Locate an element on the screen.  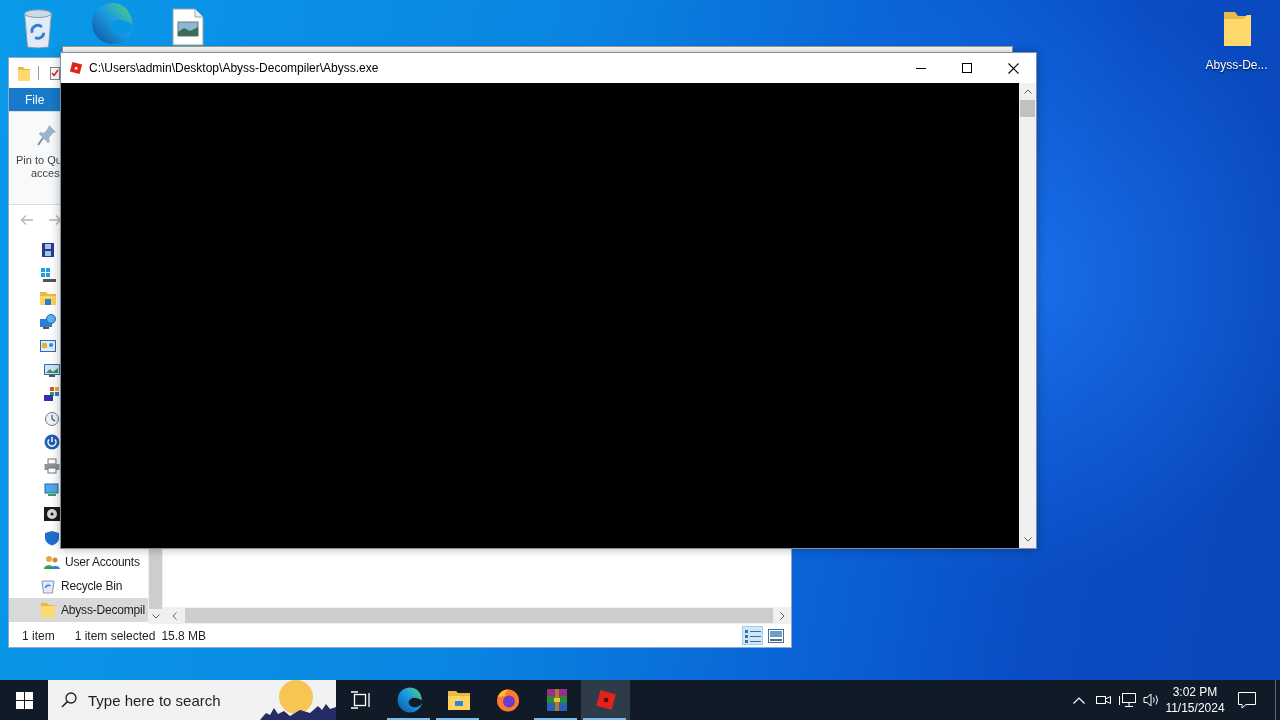
chevron-left-icon is located at coordinates (174, 615).